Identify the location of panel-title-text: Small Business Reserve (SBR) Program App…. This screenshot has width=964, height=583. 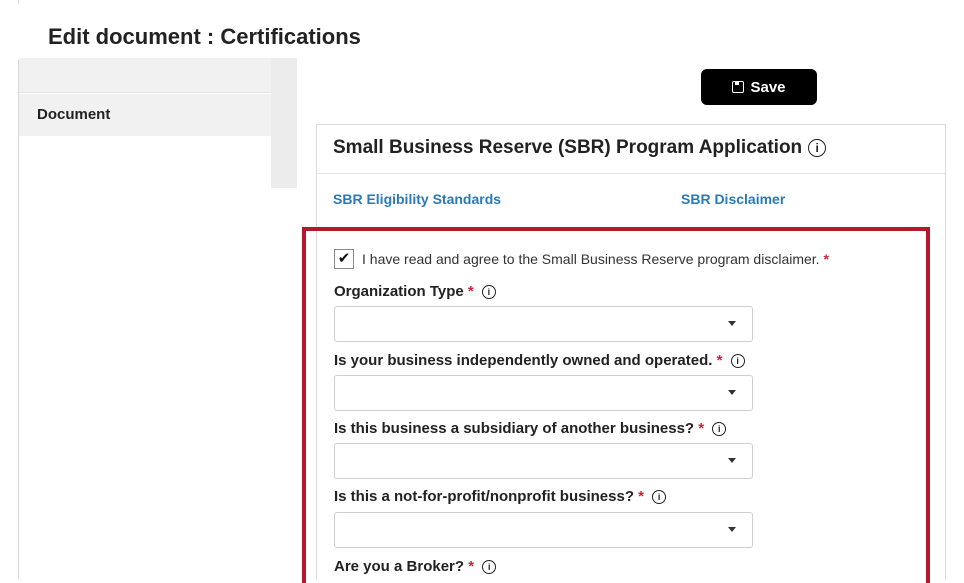
(568, 147).